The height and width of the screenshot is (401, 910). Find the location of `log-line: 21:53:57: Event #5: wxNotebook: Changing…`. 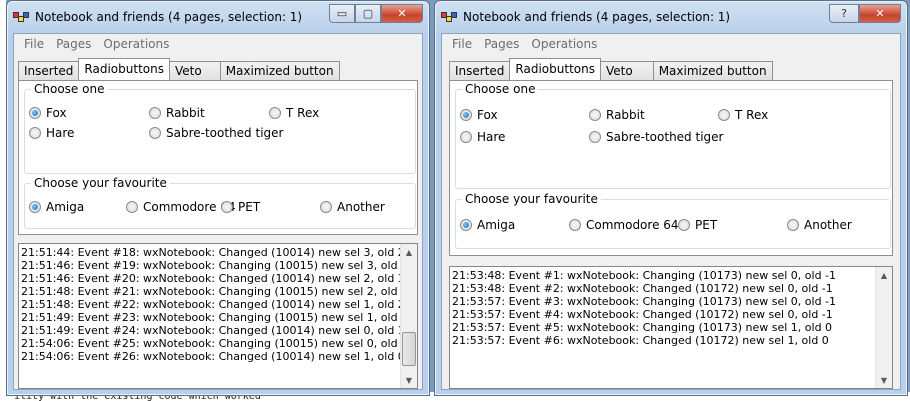

log-line: 21:53:57: Event #5: wxNotebook: Changing… is located at coordinates (642, 327).